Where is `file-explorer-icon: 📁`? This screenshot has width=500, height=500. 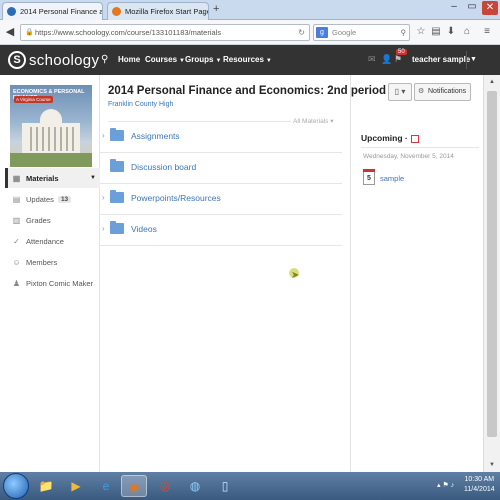 file-explorer-icon: 📁 is located at coordinates (46, 486).